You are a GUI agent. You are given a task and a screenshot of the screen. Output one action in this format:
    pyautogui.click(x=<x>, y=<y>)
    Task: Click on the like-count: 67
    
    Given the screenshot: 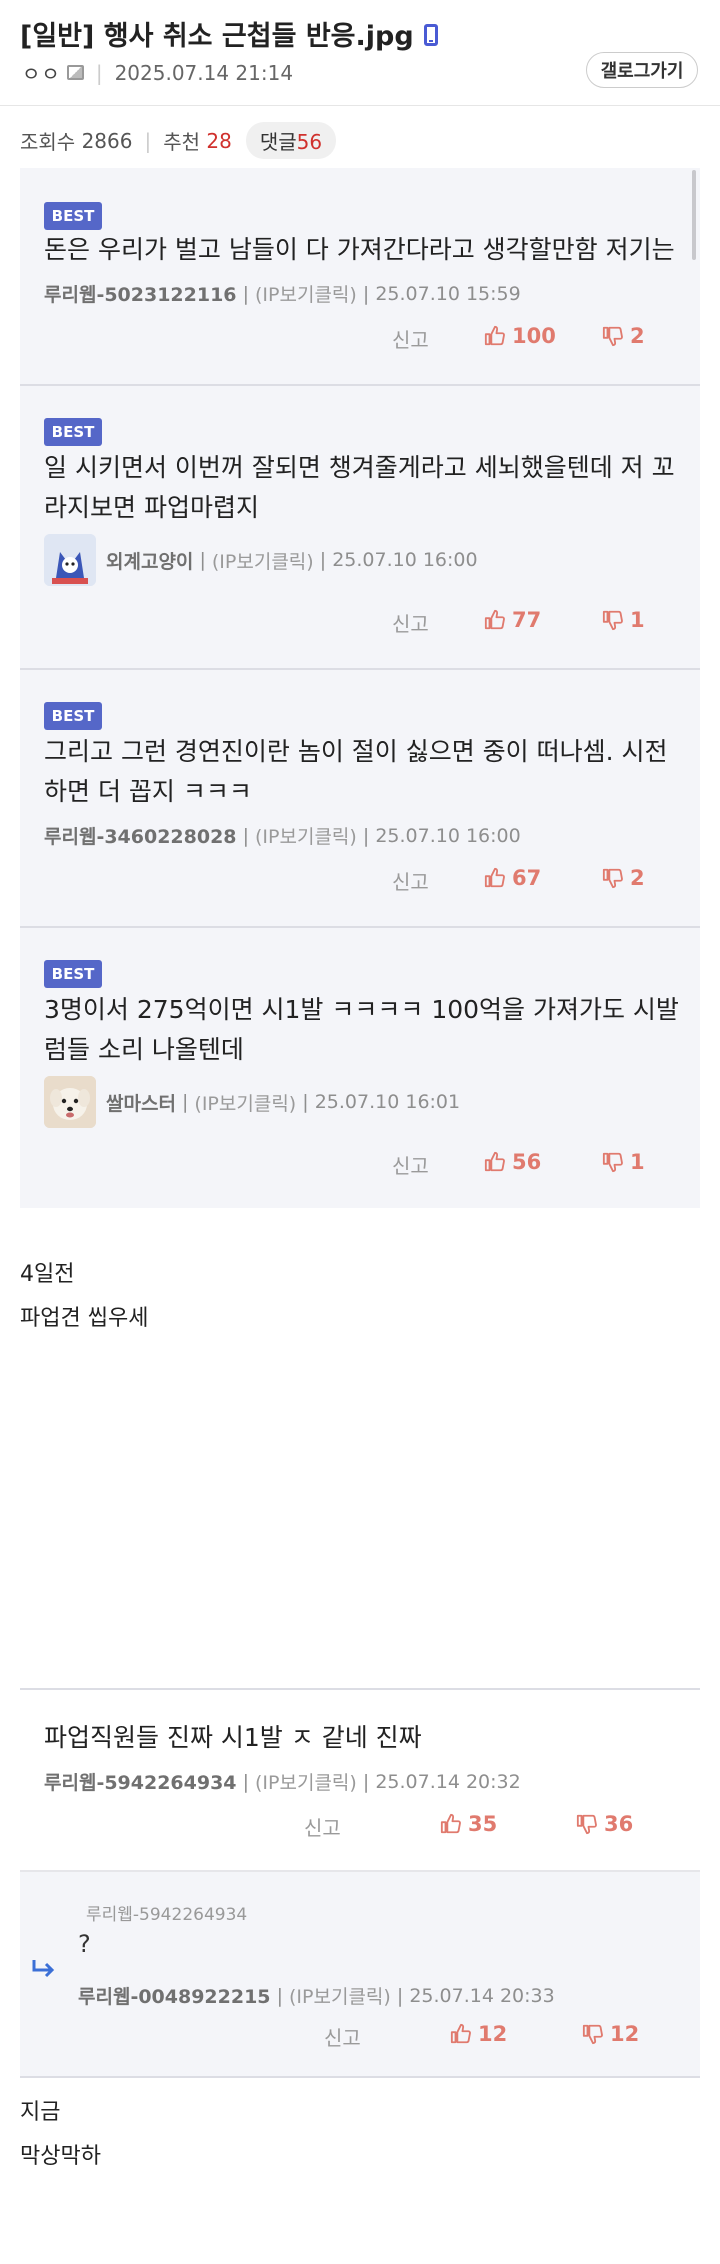 What is the action you would take?
    pyautogui.click(x=527, y=878)
    